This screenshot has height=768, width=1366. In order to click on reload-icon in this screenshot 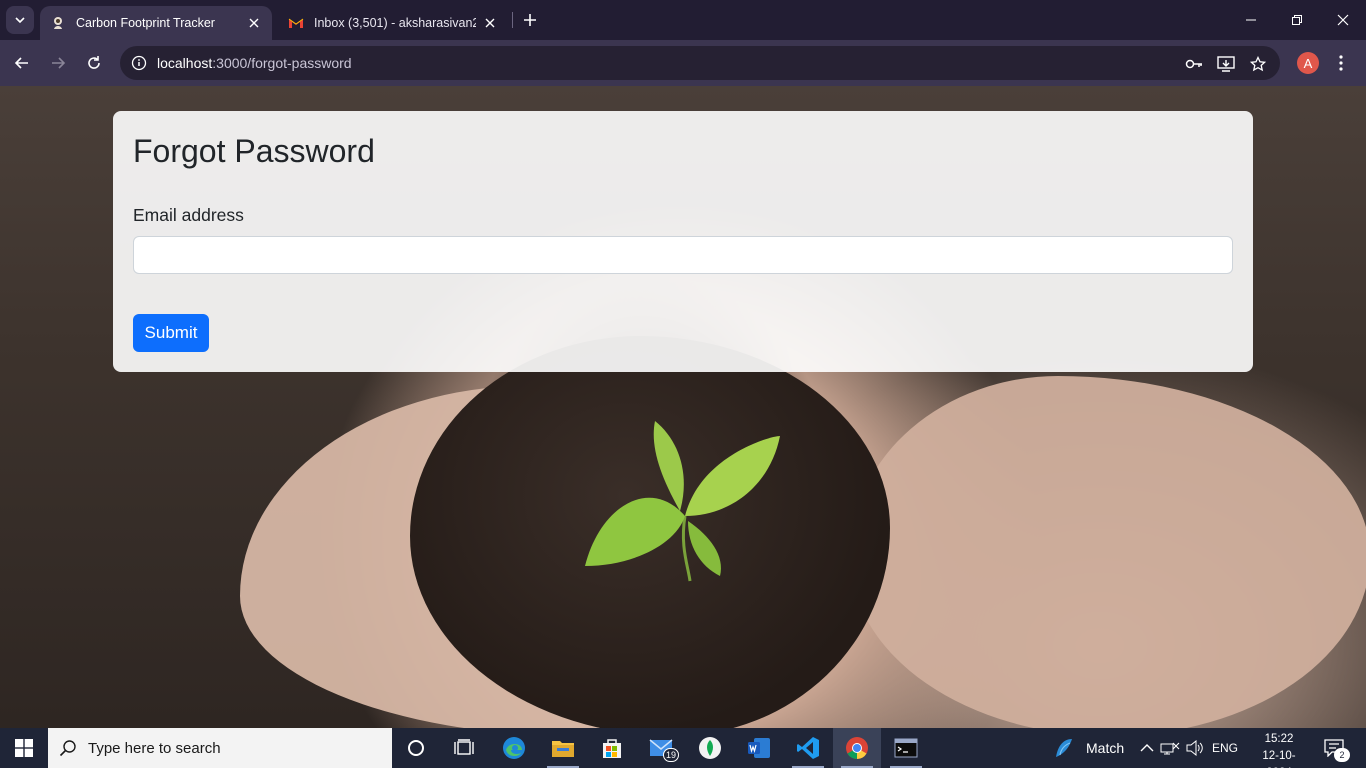, I will do `click(94, 62)`.